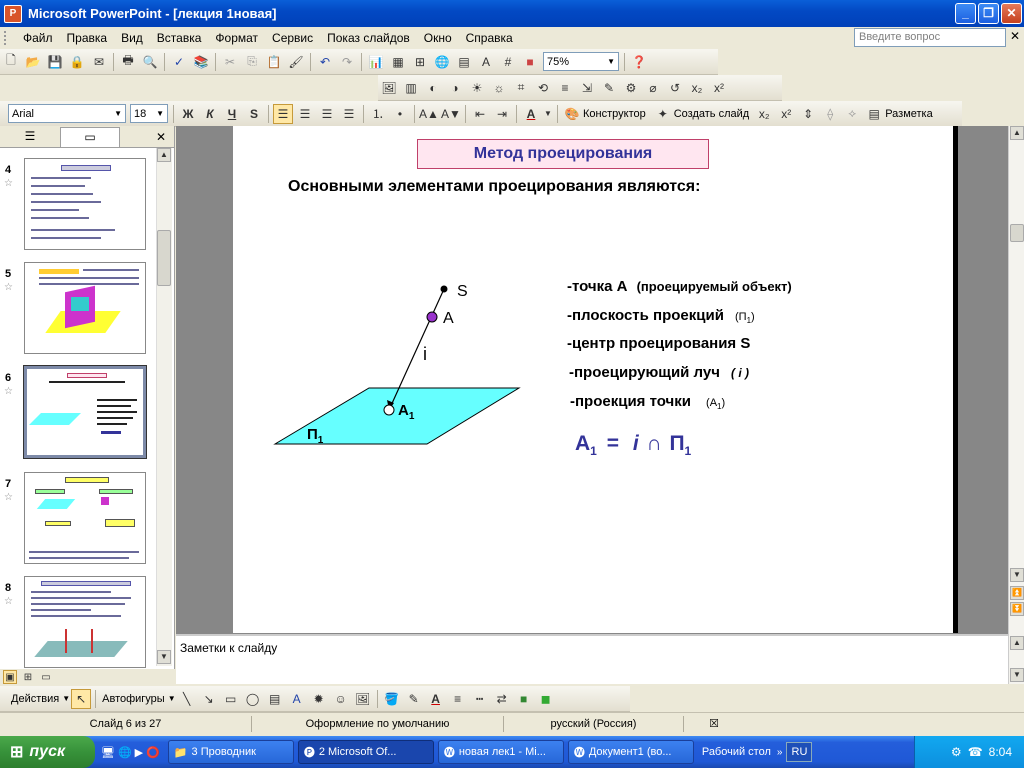 This screenshot has width=1024, height=768. I want to click on clock: 8:04, so click(1000, 752).